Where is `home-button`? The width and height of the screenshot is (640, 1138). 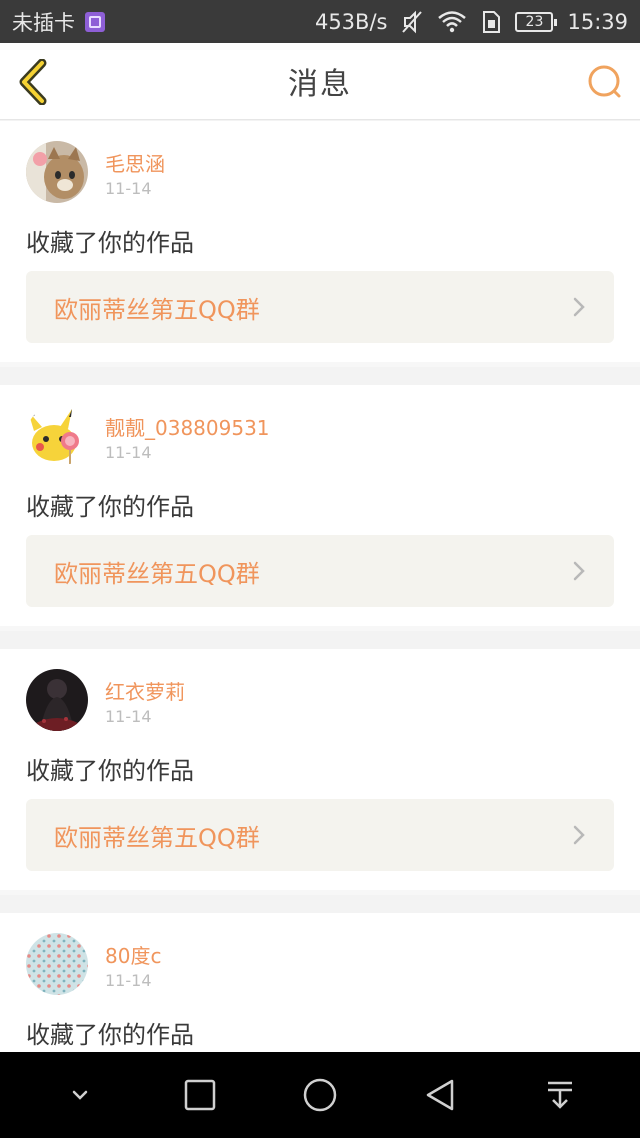 home-button is located at coordinates (320, 1095).